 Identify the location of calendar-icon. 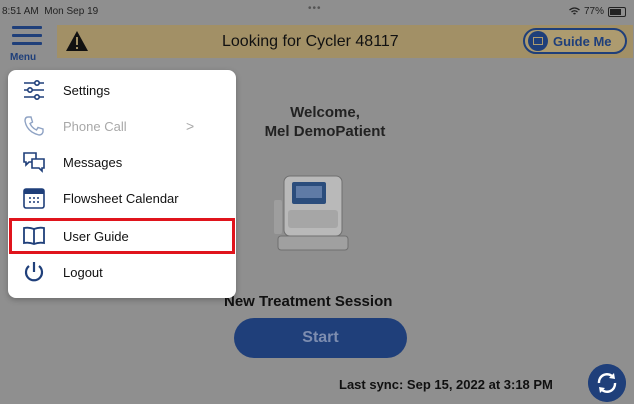
(34, 198).